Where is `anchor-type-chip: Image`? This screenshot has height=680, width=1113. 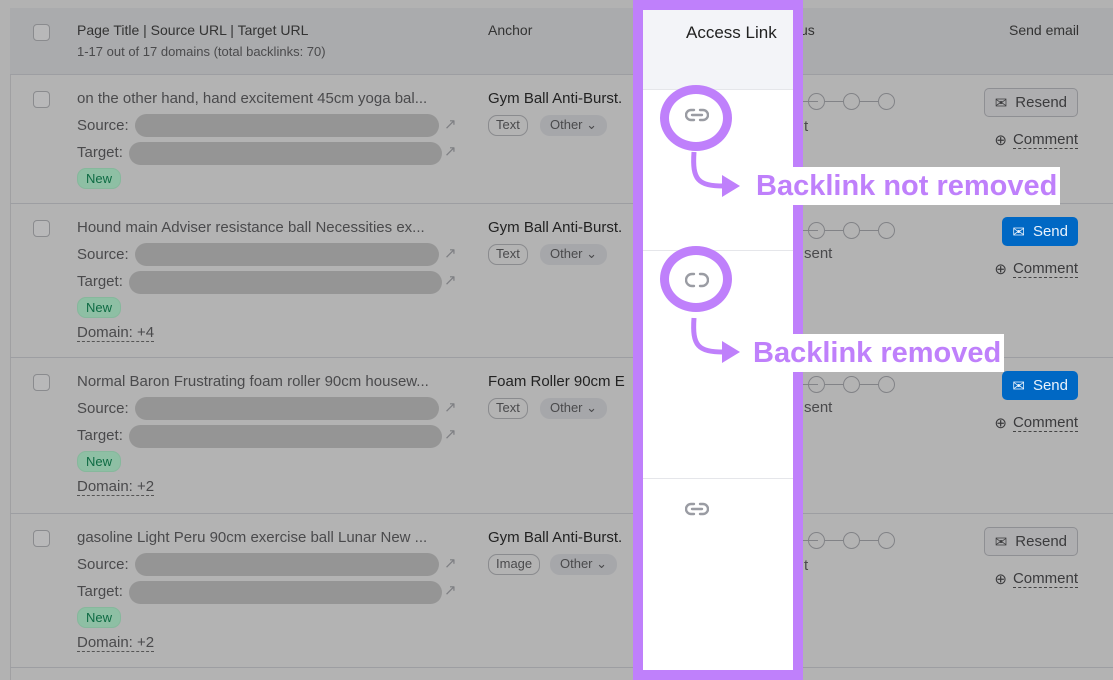 anchor-type-chip: Image is located at coordinates (514, 564).